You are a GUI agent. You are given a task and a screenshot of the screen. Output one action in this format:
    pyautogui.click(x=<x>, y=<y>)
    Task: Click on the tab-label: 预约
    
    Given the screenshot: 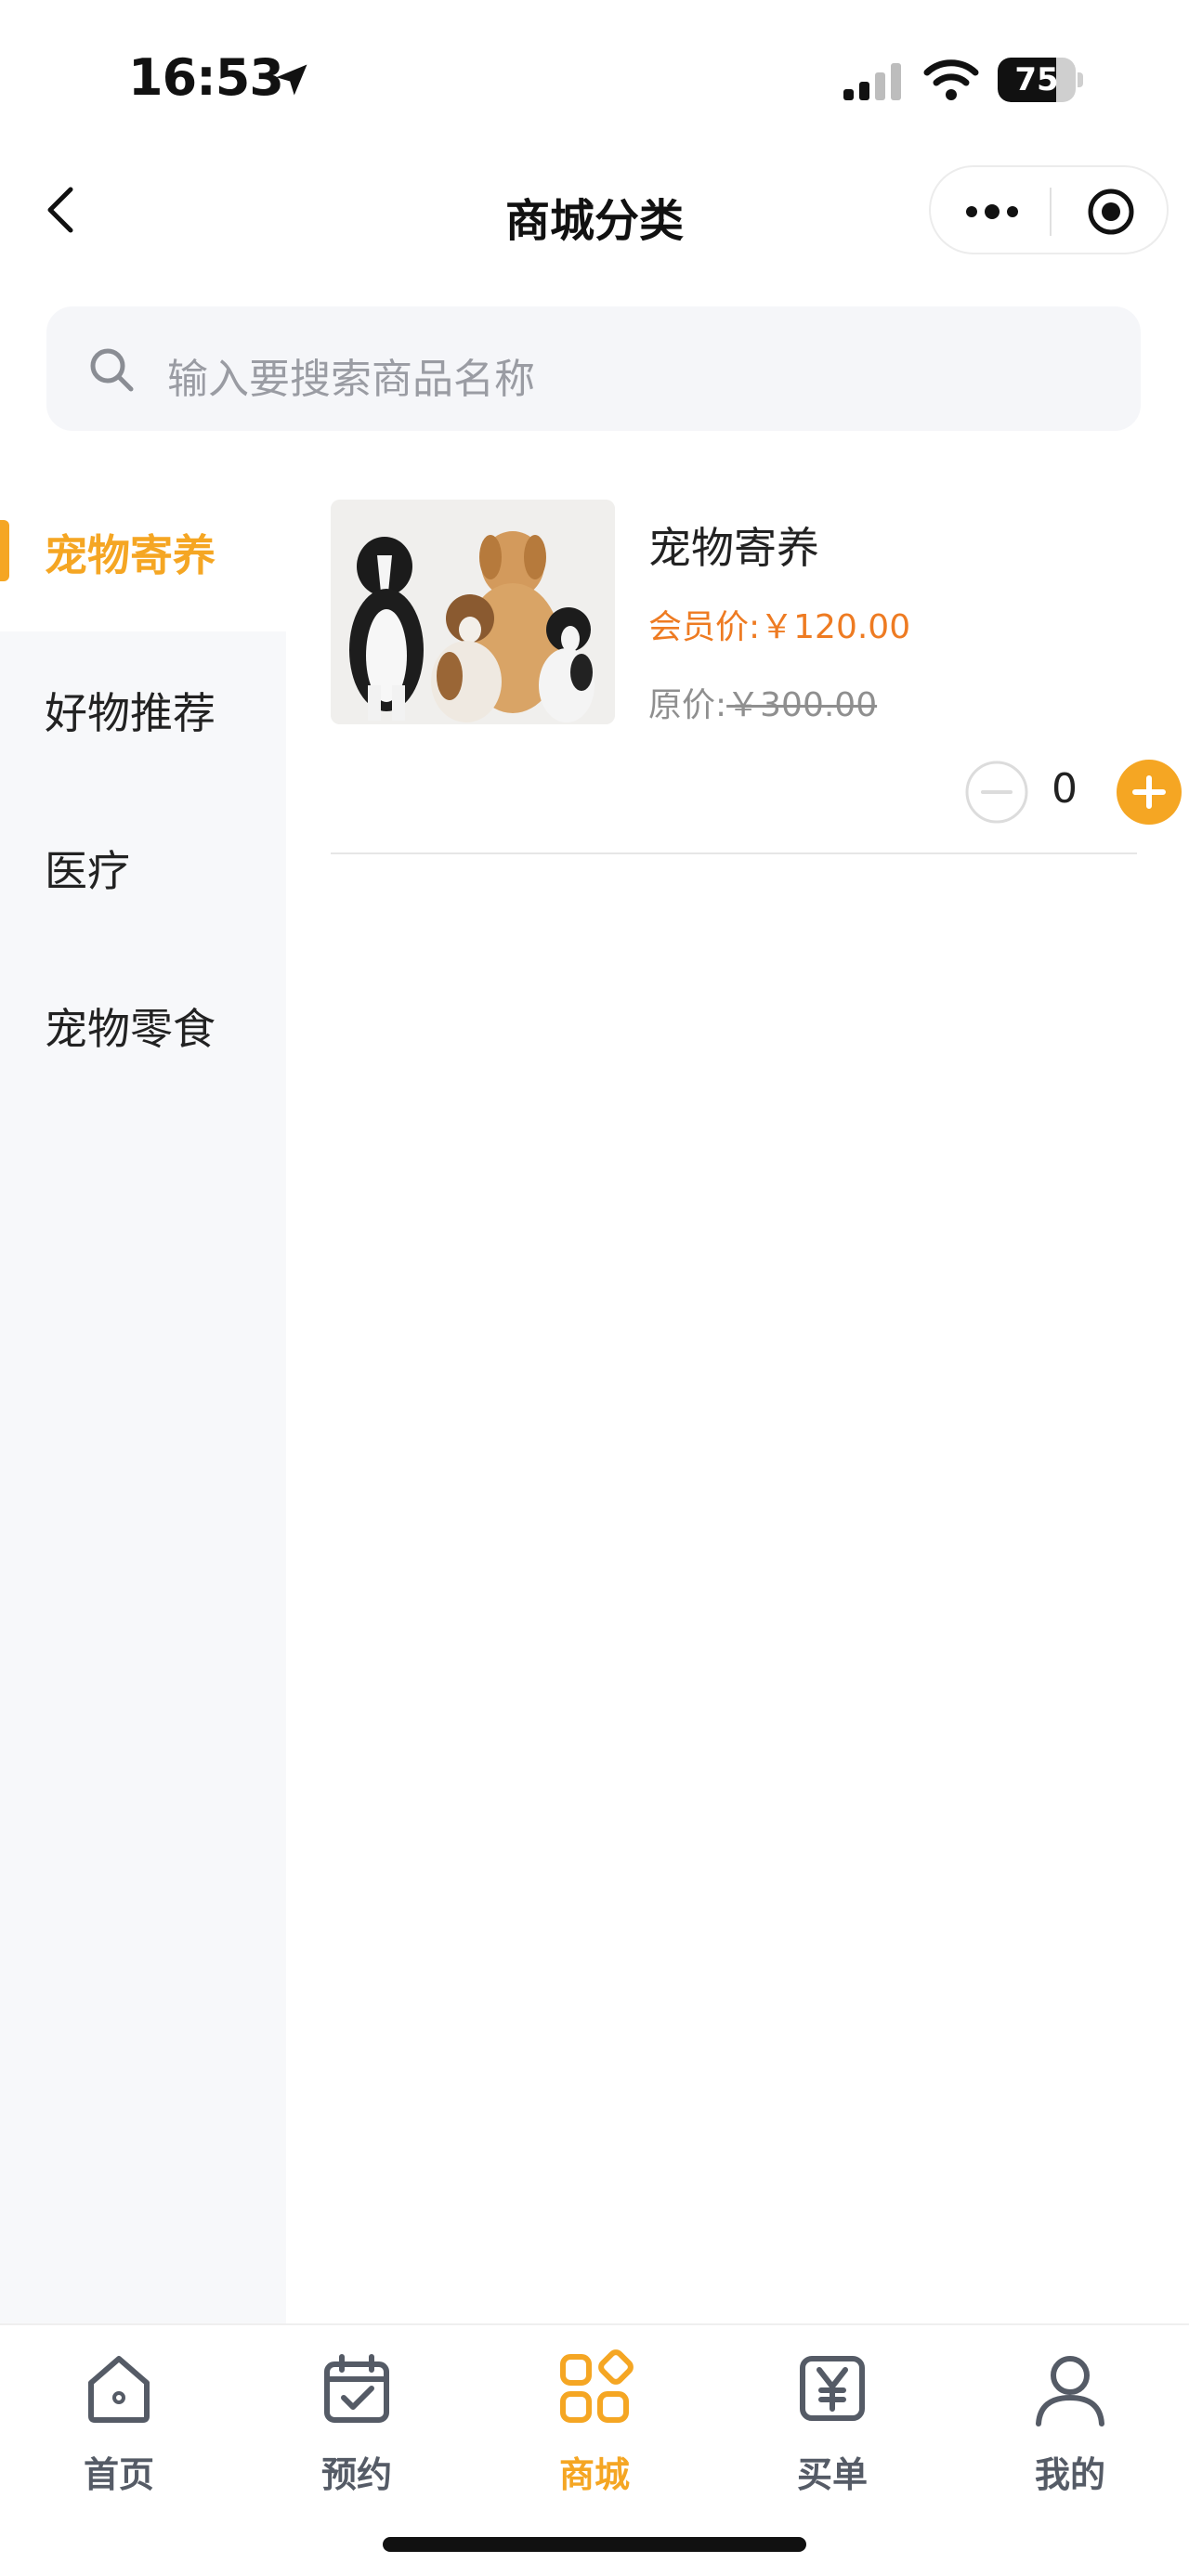 What is the action you would take?
    pyautogui.click(x=356, y=2474)
    